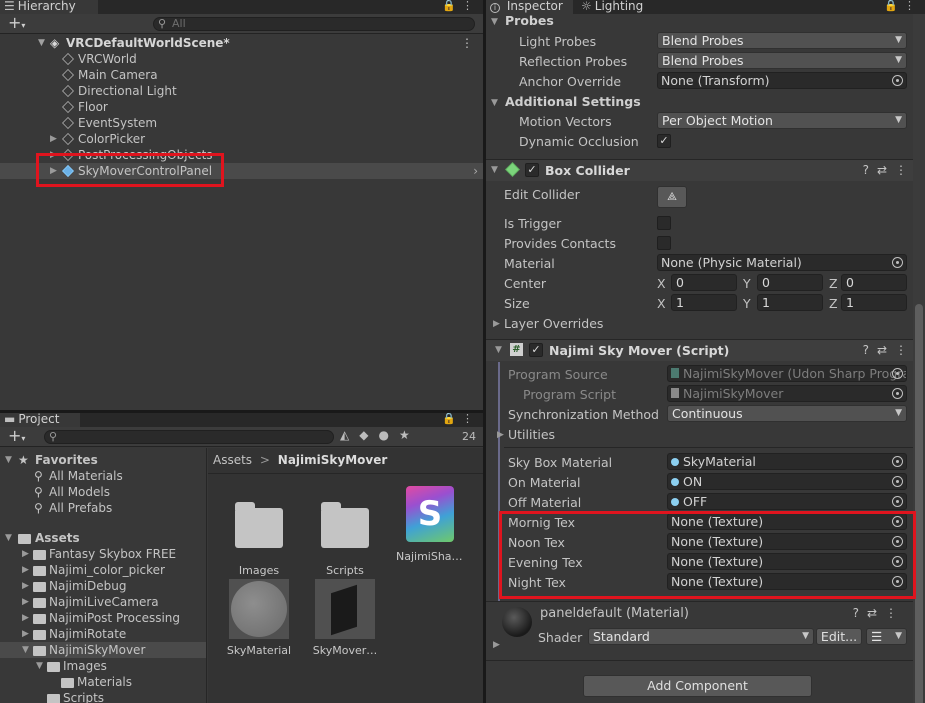  Describe the element at coordinates (705, 350) in the screenshot. I see `script-component-header: ▼ # ✓ Najimi Sky Mover (Script) ?⇄⋮` at that location.